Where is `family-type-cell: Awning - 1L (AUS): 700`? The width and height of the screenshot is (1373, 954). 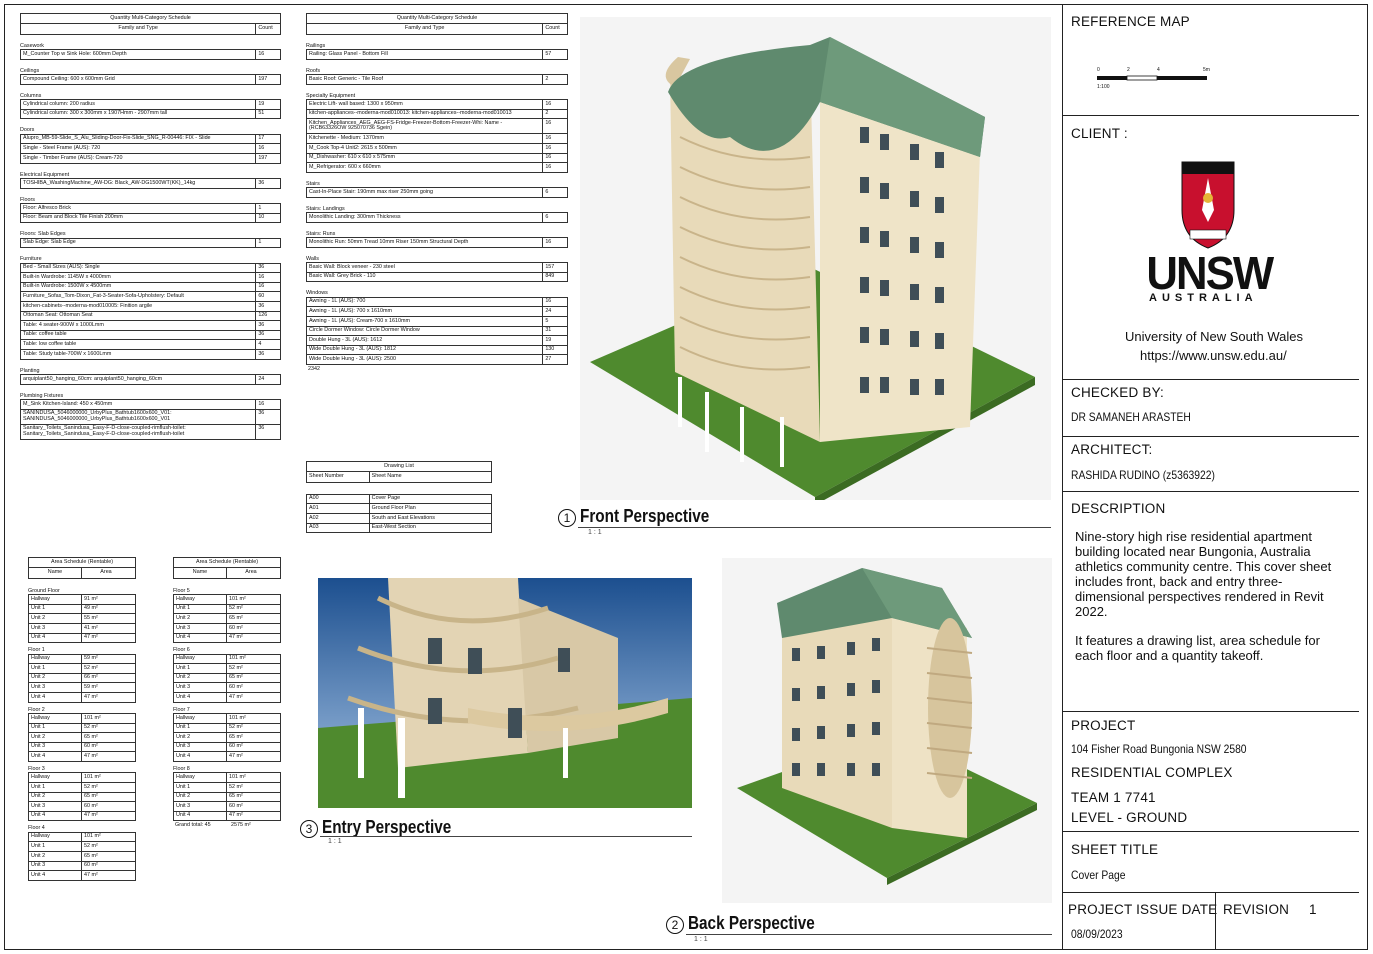
family-type-cell: Awning - 1L (AUS): 700 is located at coordinates (337, 301).